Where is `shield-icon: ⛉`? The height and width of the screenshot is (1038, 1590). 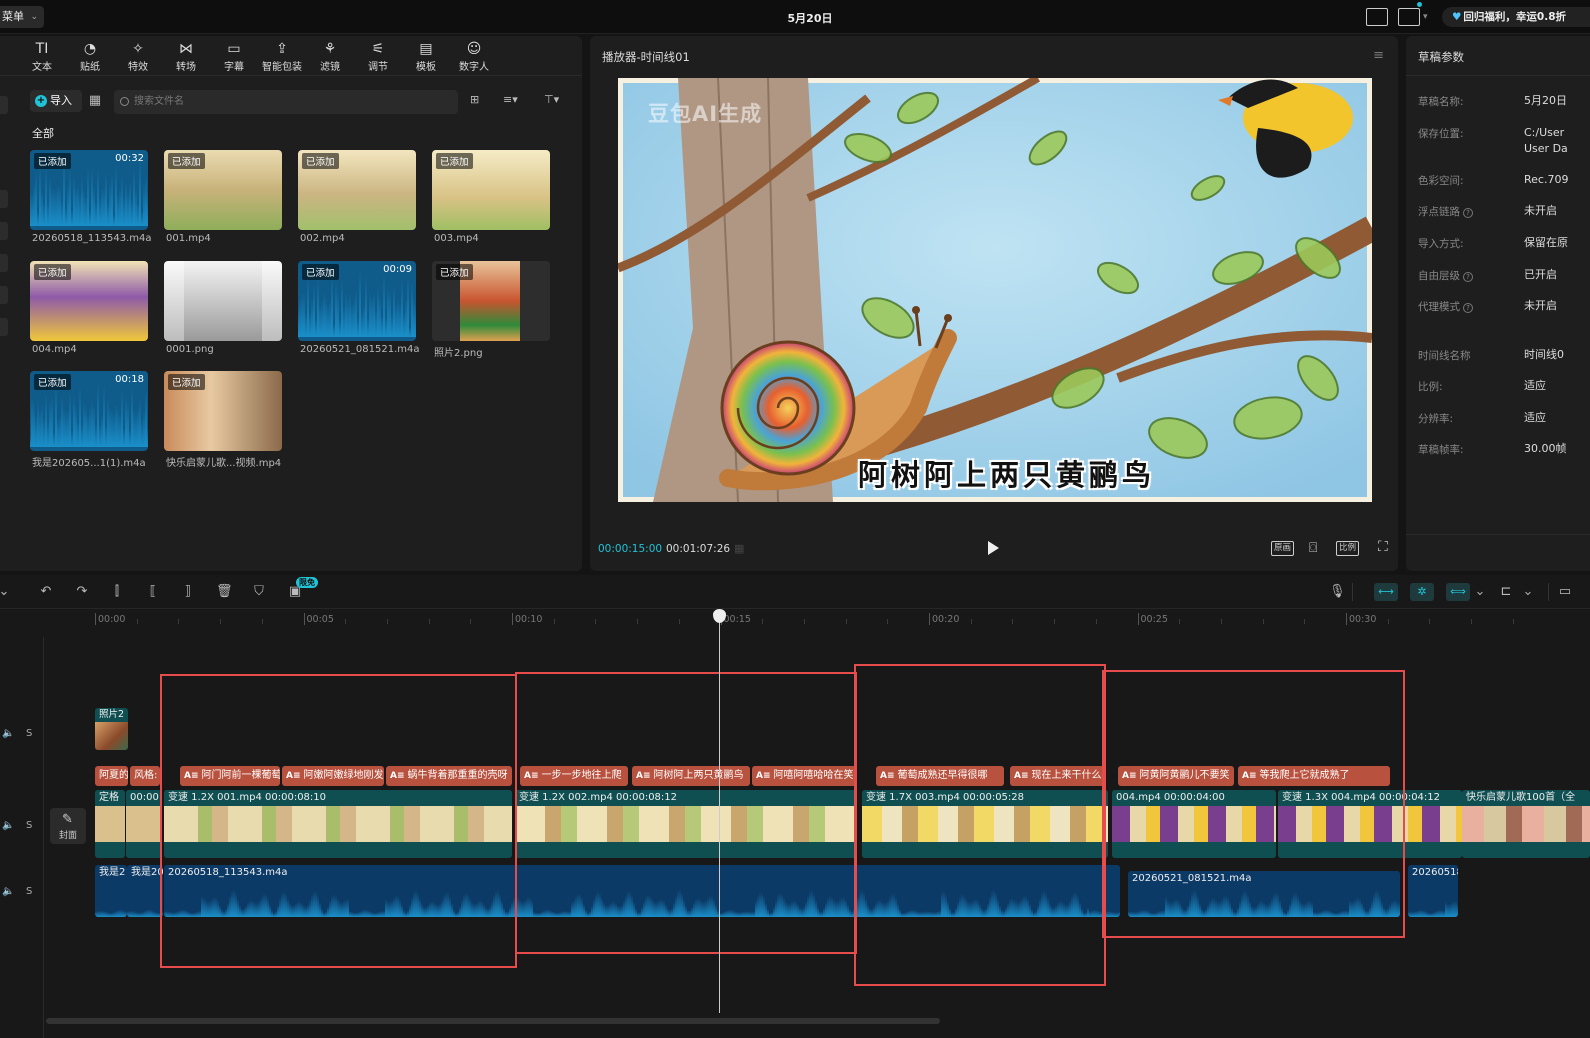
shield-icon: ⛉ is located at coordinates (259, 592).